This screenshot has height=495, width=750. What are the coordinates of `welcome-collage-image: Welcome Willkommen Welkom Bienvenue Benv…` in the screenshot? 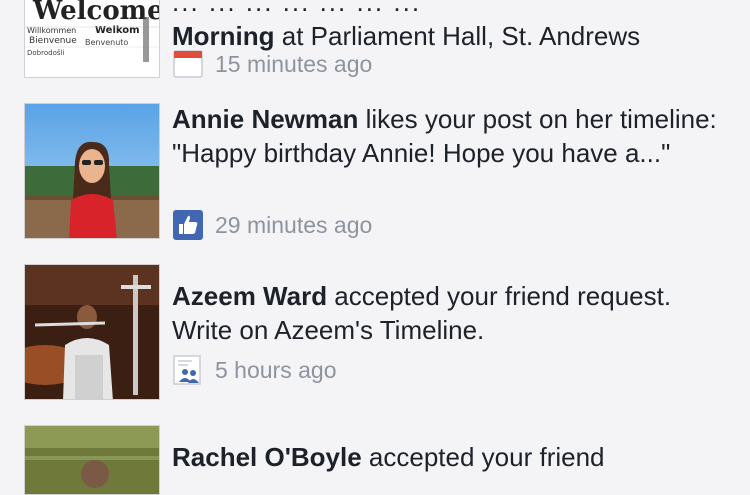 It's located at (92, 38).